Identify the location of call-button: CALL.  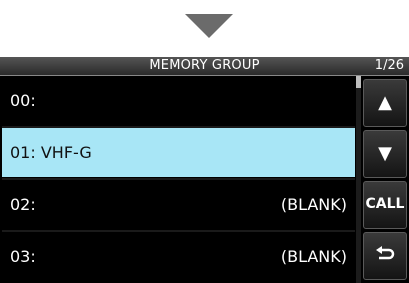
(385, 205).